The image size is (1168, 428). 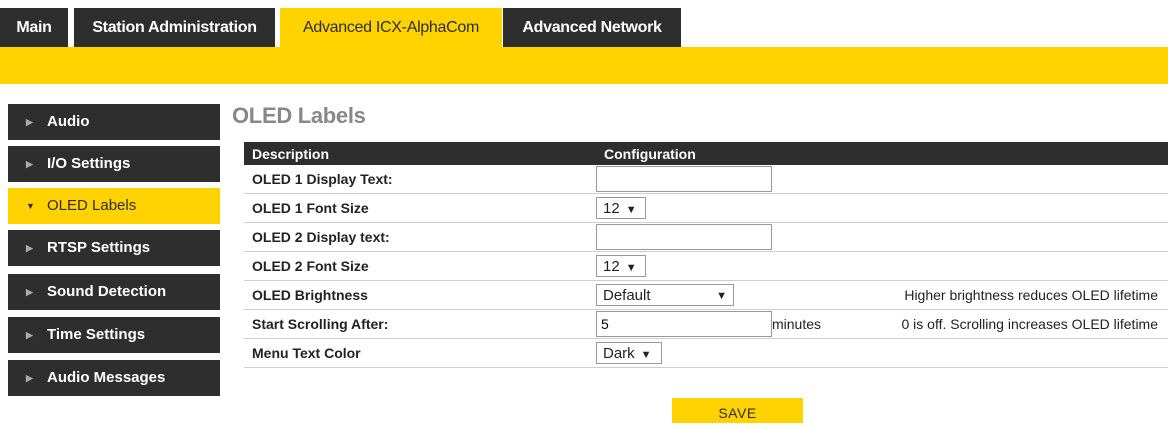 What do you see at coordinates (882, 153) in the screenshot?
I see `configuration-header: Configuration` at bounding box center [882, 153].